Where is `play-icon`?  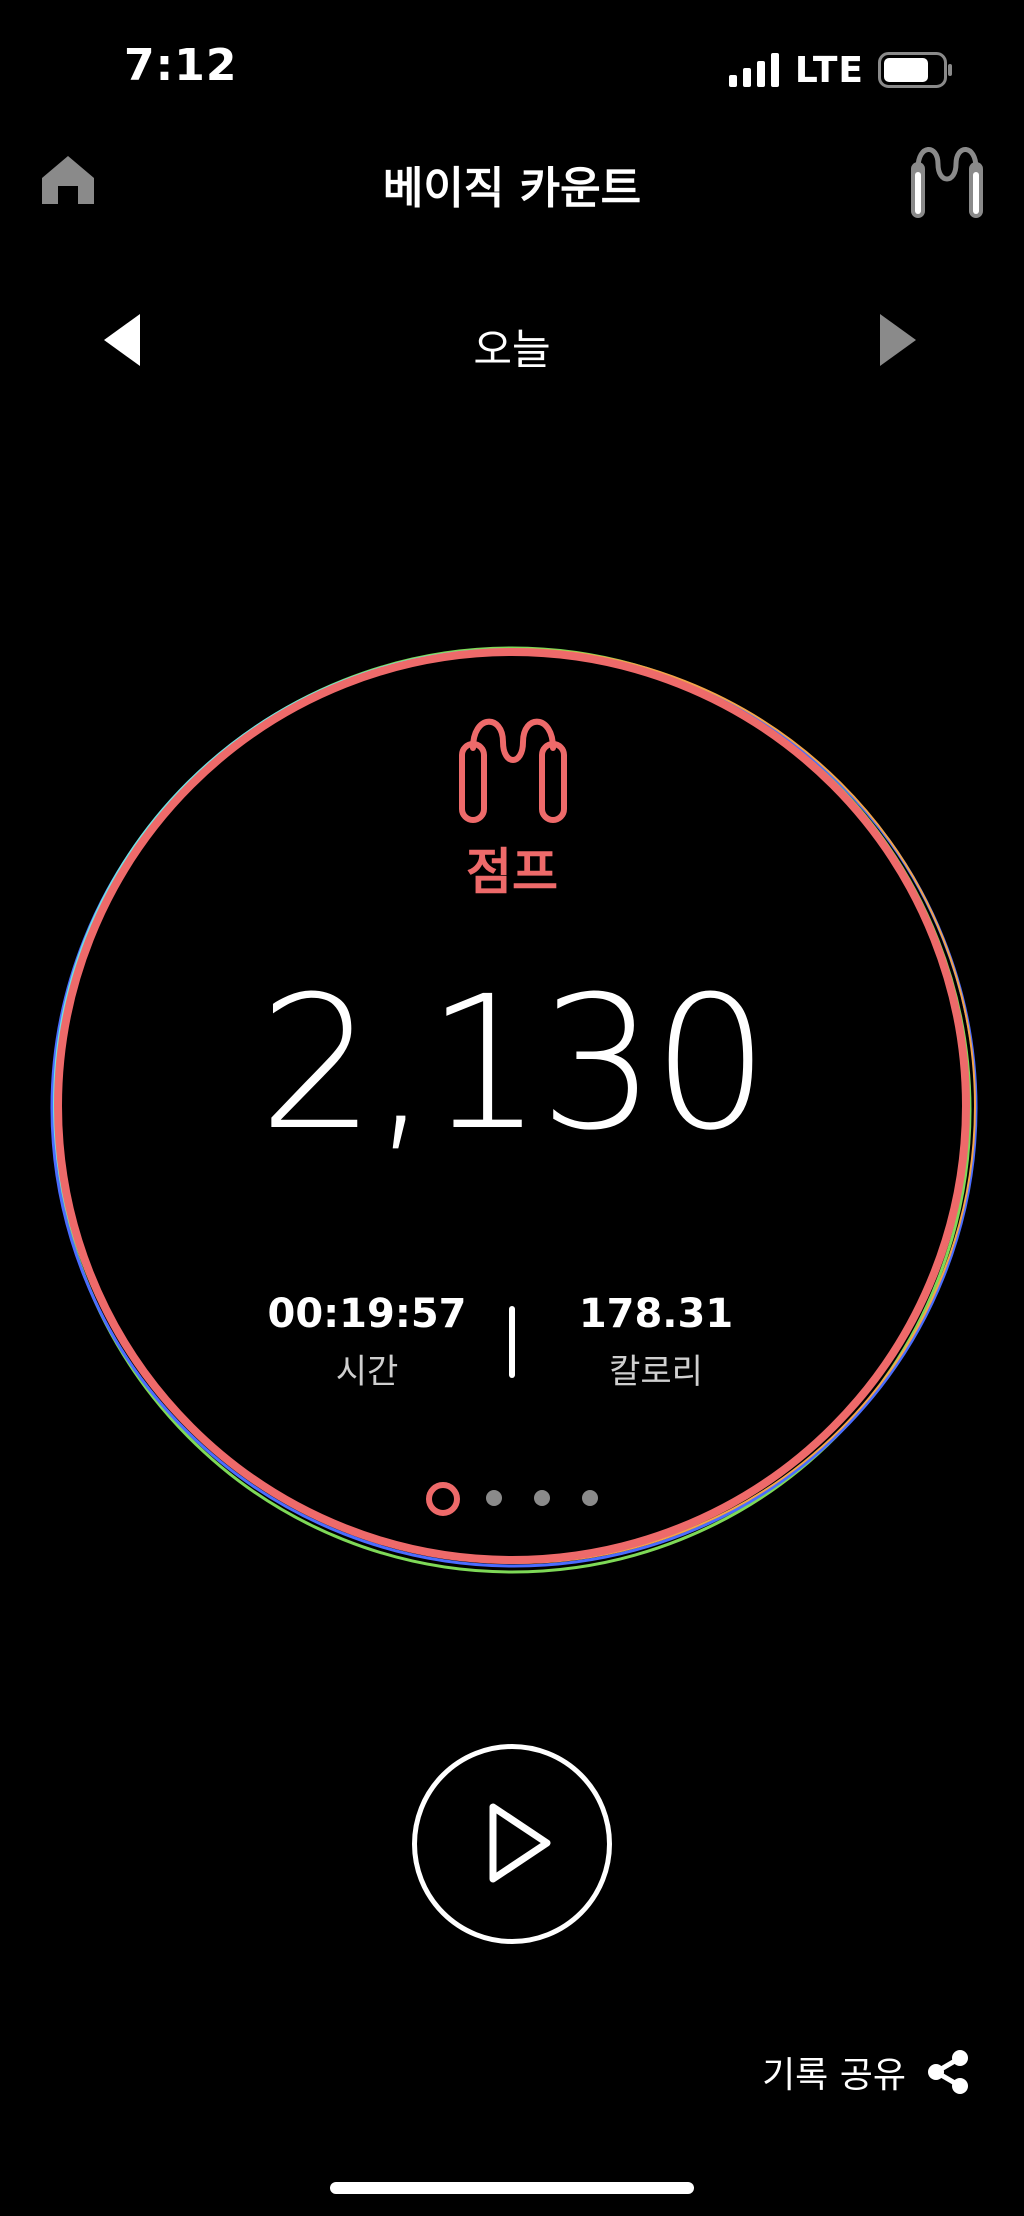
play-icon is located at coordinates (520, 1843).